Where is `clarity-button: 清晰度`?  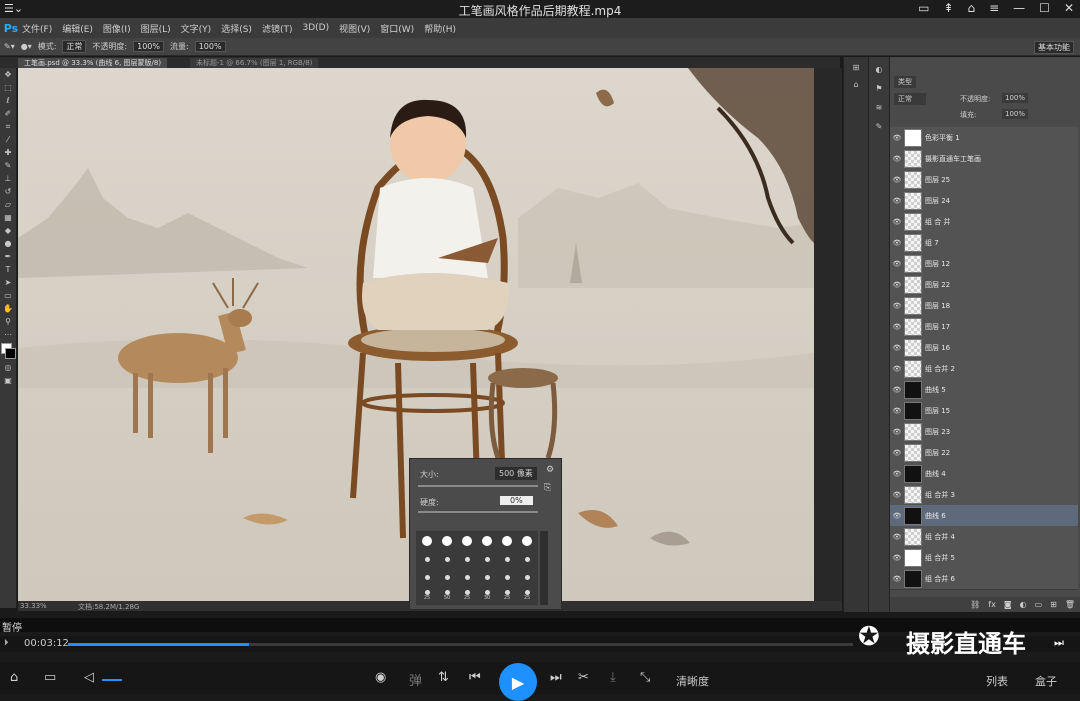 clarity-button: 清晰度 is located at coordinates (692, 681).